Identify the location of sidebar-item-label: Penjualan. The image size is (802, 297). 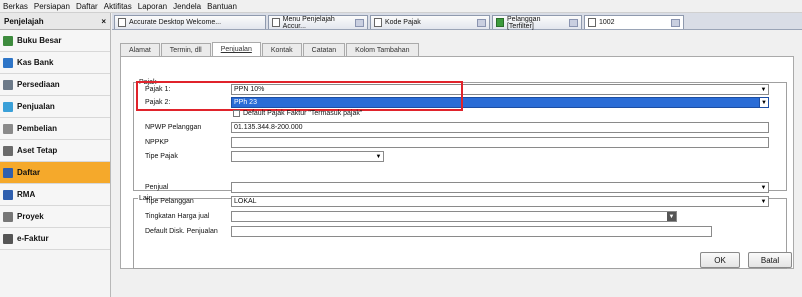
(36, 106).